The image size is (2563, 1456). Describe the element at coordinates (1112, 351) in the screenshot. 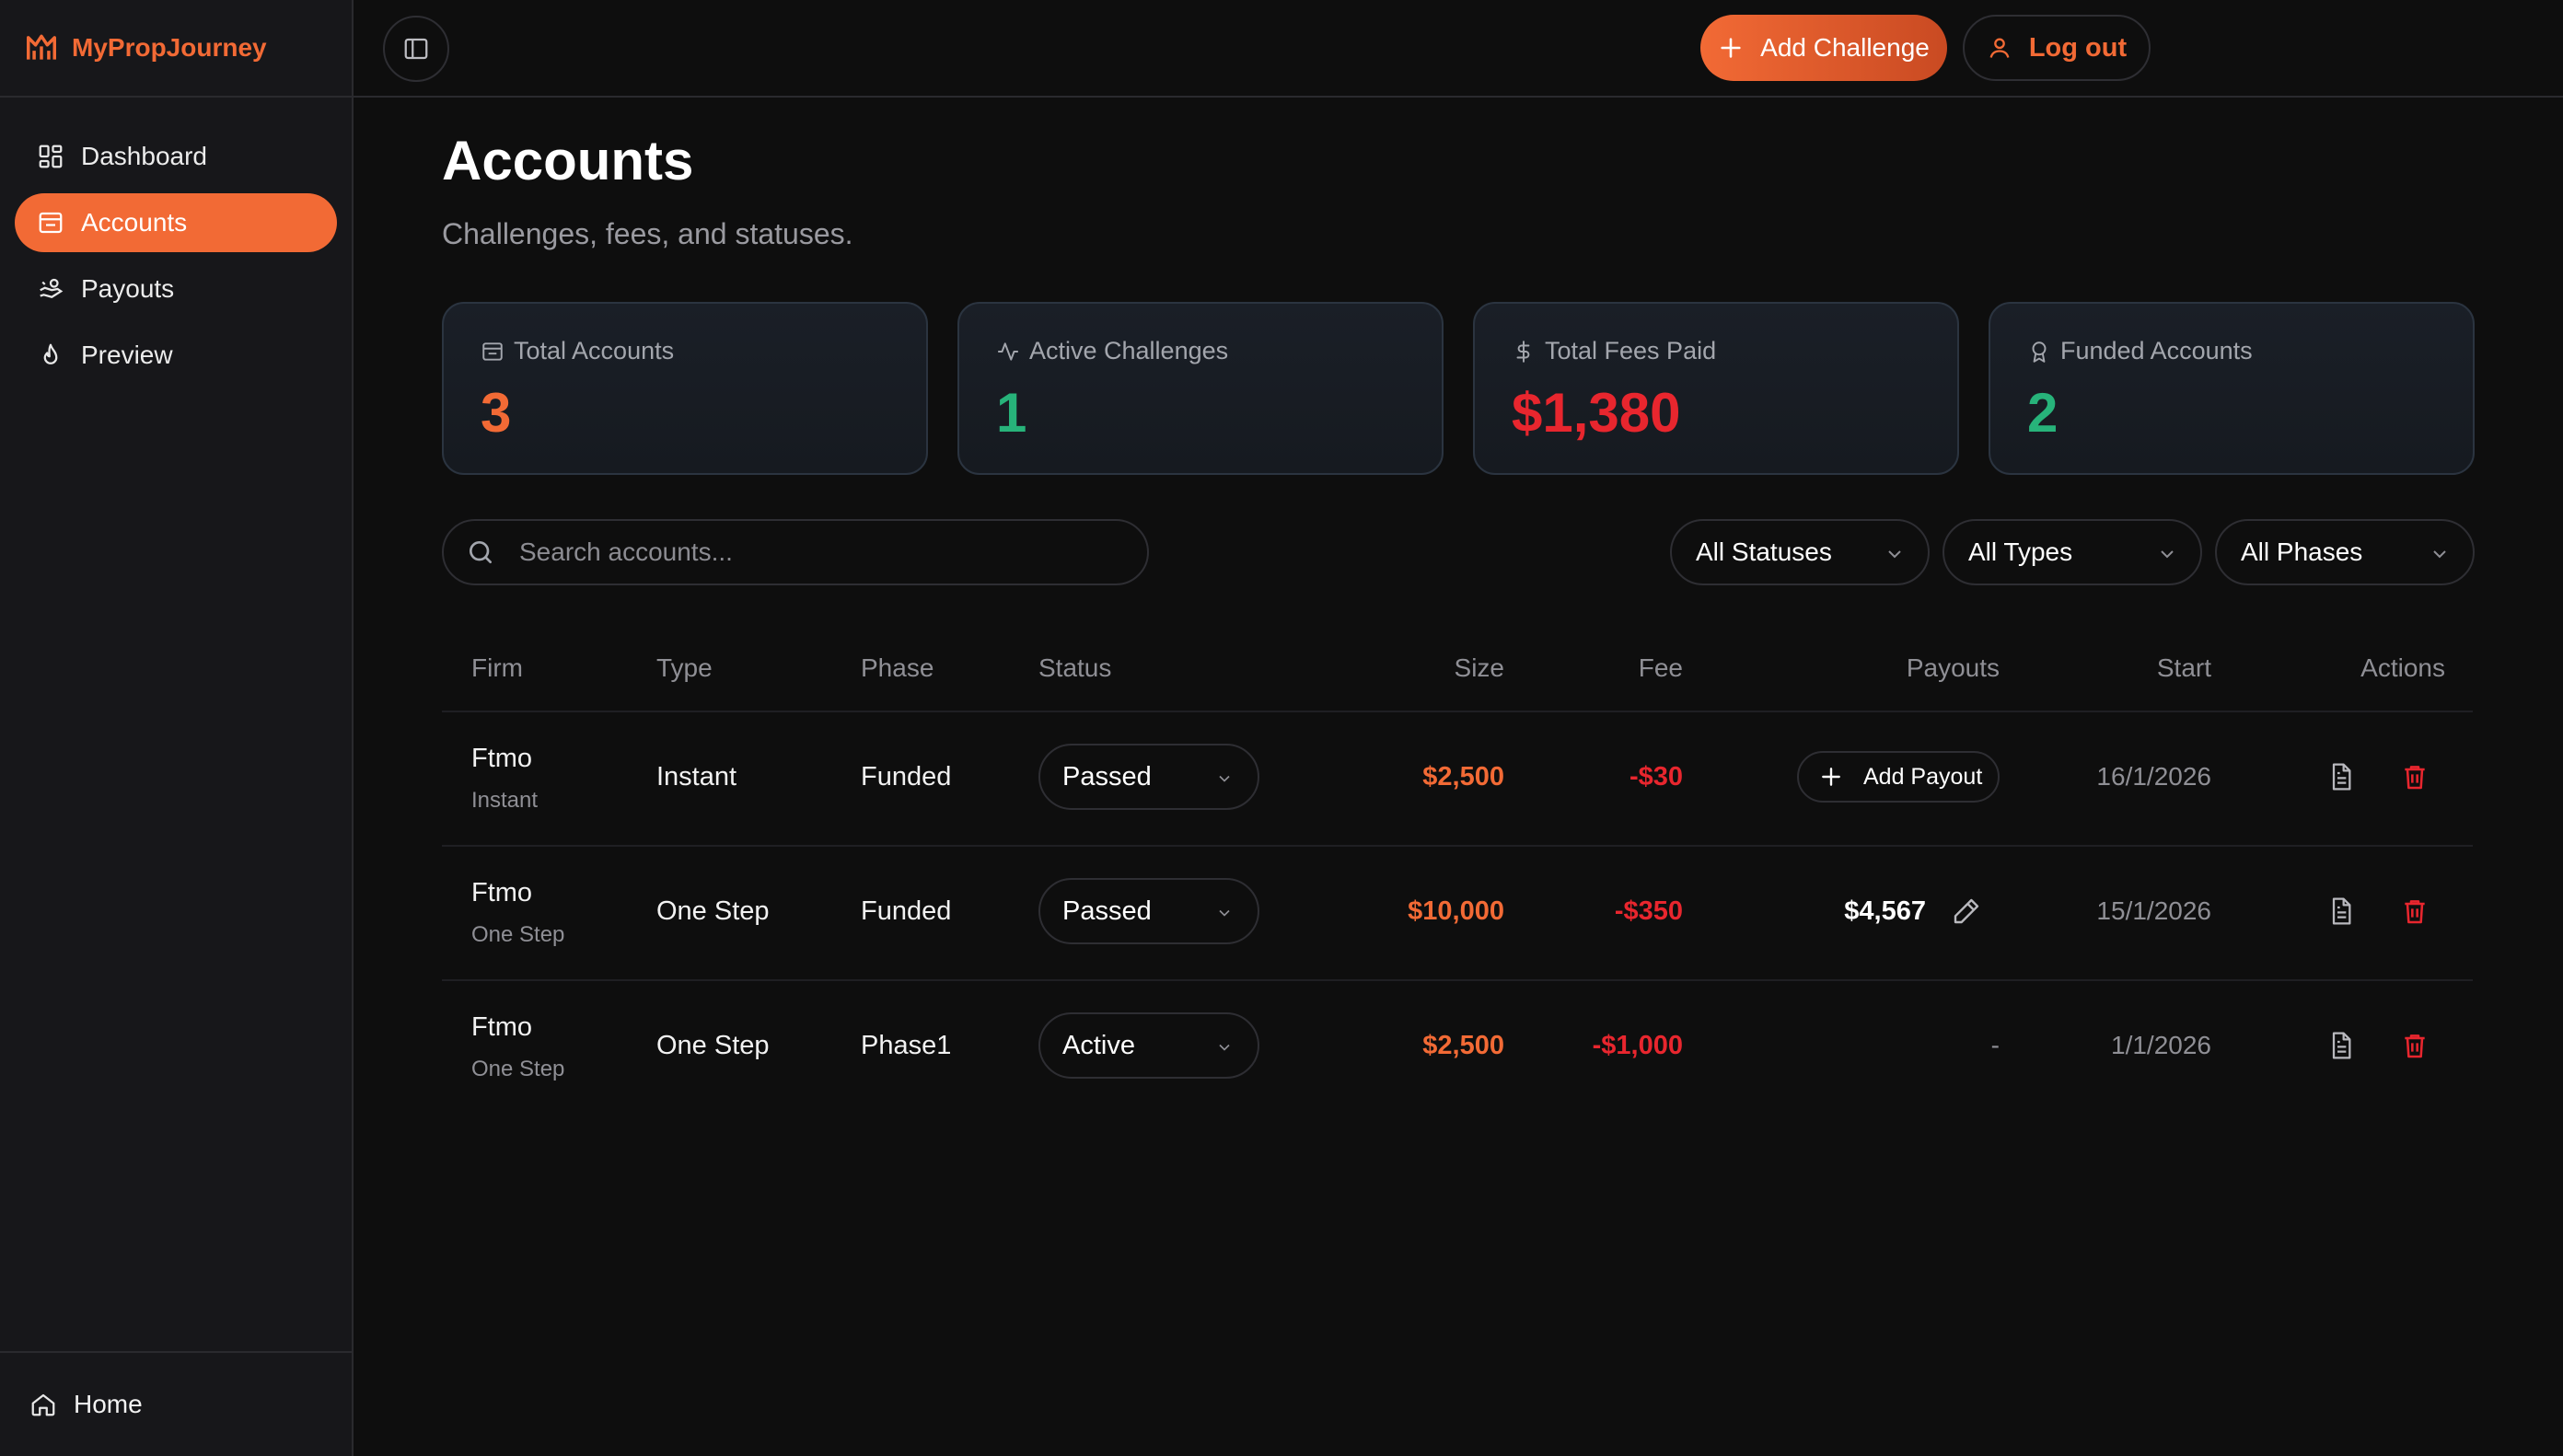

I see `stat-label-row: Active Challenges` at that location.